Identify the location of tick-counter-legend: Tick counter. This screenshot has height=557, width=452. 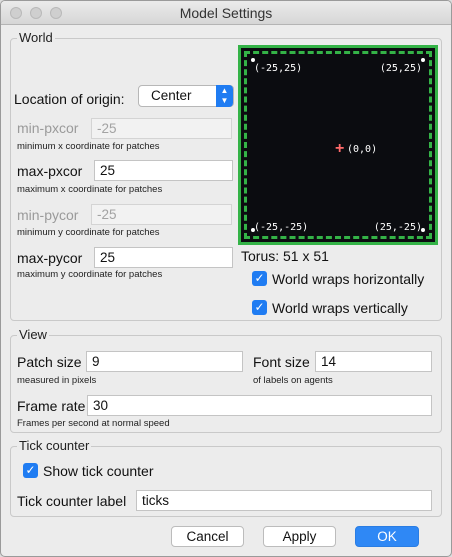
(54, 446).